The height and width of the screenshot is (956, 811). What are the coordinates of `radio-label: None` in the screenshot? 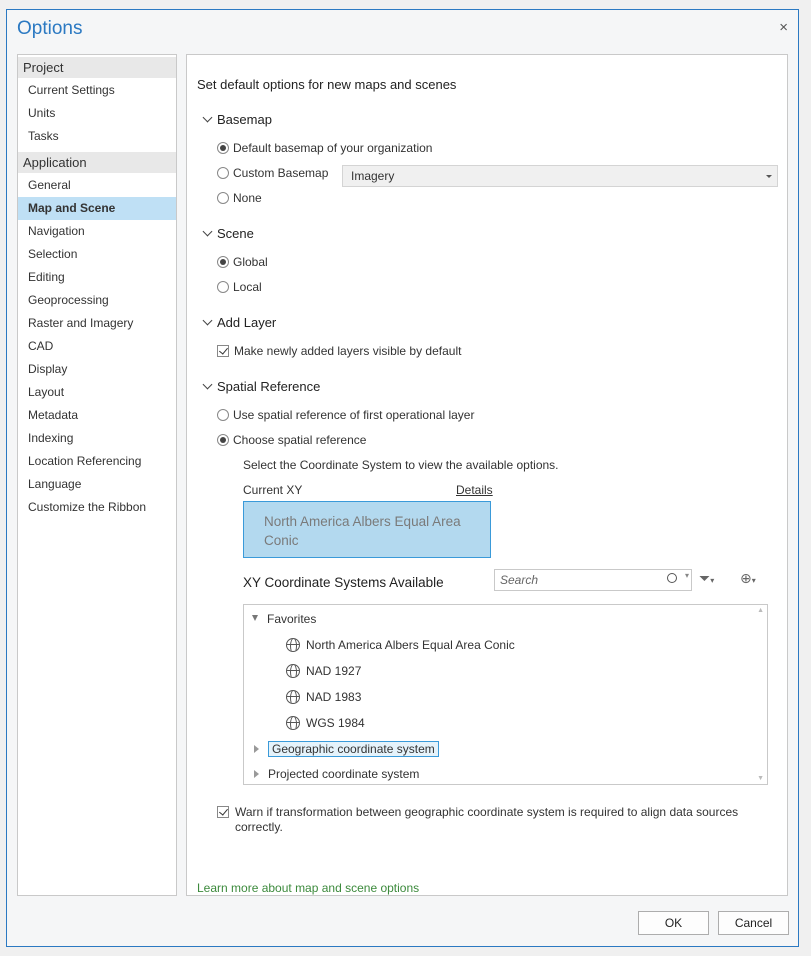 It's located at (247, 198).